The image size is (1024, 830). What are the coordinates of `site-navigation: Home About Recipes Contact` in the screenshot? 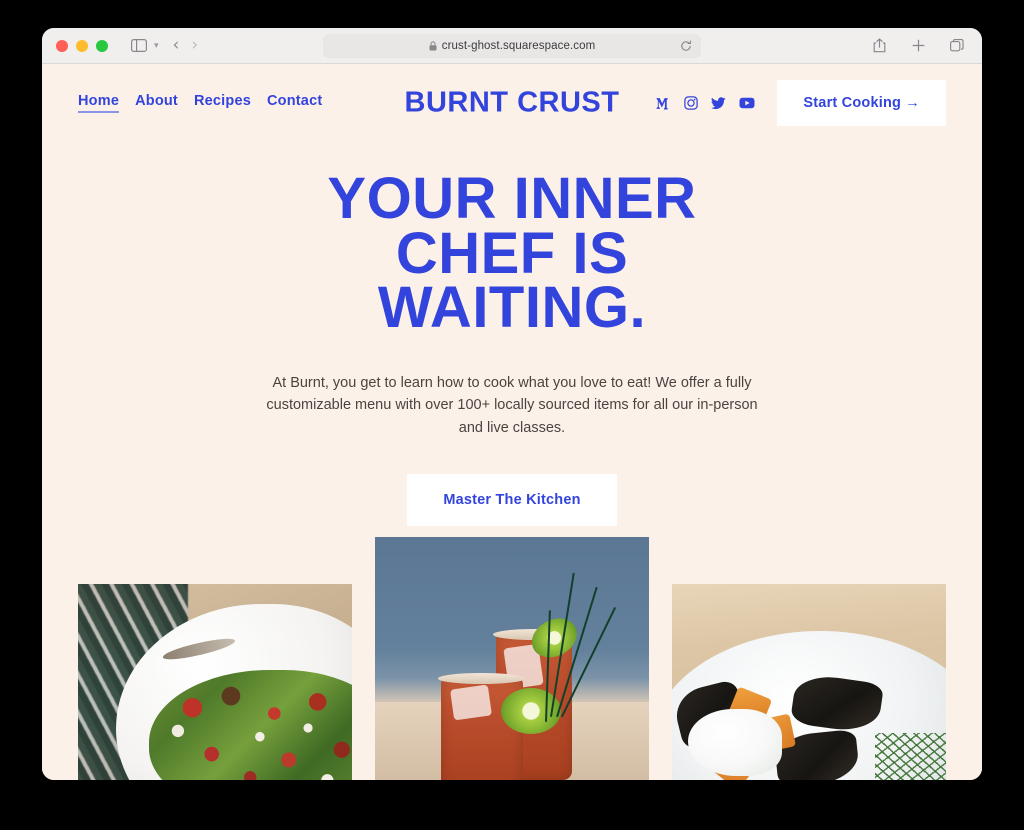 It's located at (200, 103).